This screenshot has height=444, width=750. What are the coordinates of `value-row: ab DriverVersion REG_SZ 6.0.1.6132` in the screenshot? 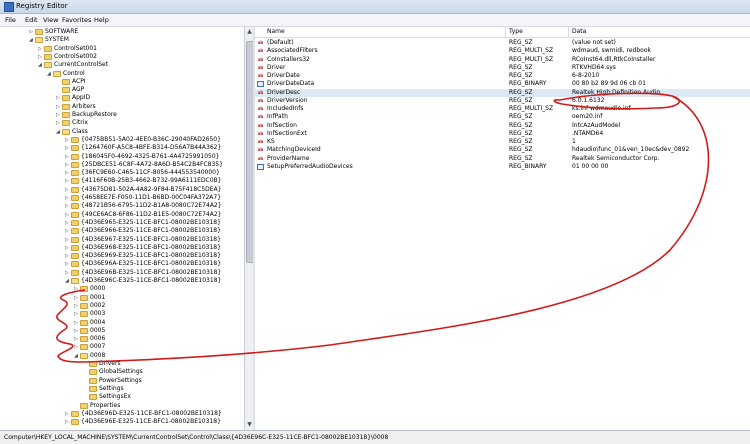 It's located at (502, 101).